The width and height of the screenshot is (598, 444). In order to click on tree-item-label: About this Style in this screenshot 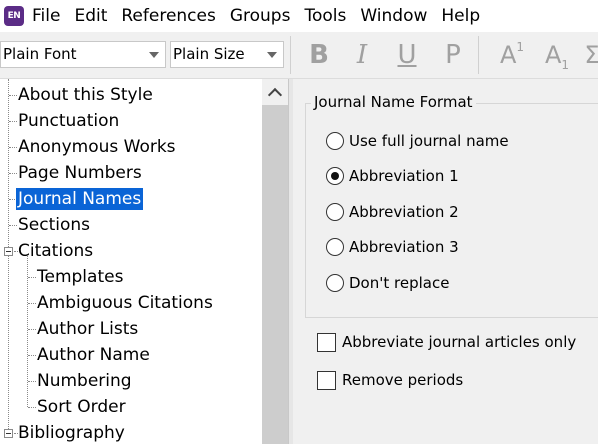, I will do `click(85, 95)`.